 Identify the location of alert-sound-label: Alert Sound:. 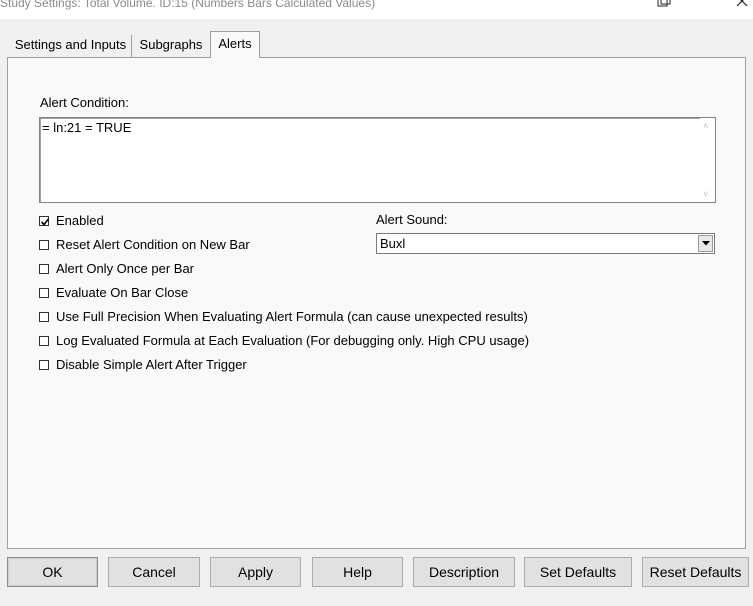
(412, 219).